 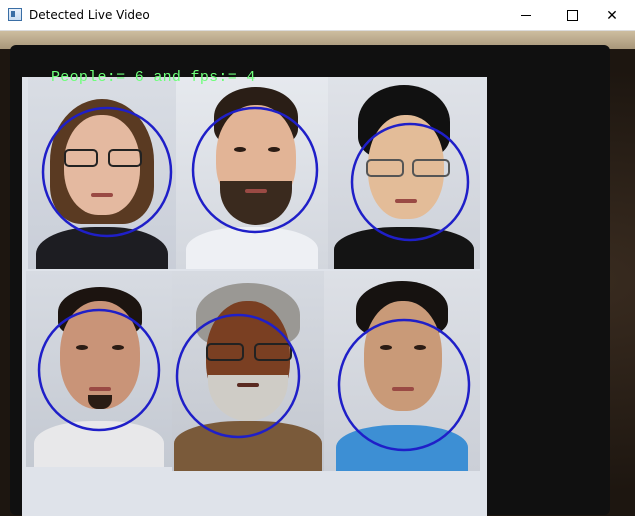 What do you see at coordinates (89, 15) in the screenshot?
I see `window-title: Detected Live Video` at bounding box center [89, 15].